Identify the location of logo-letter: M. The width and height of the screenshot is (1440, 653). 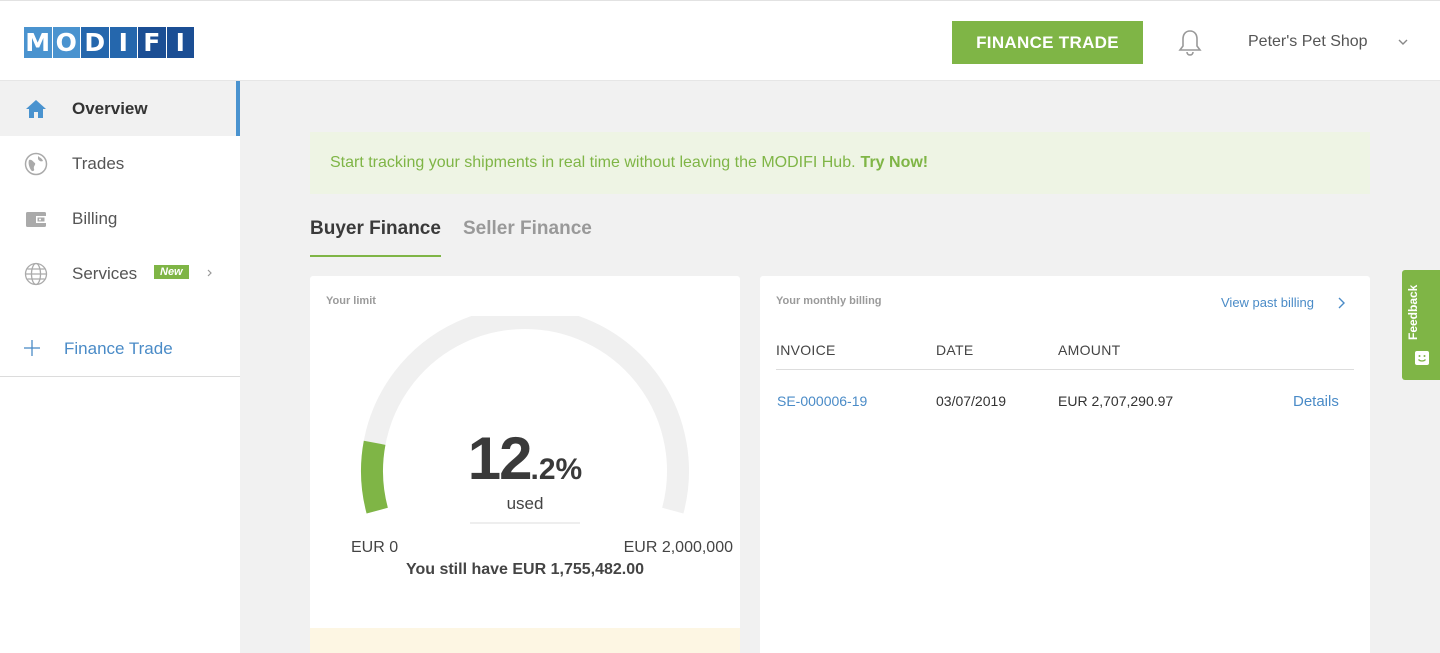
(38, 42).